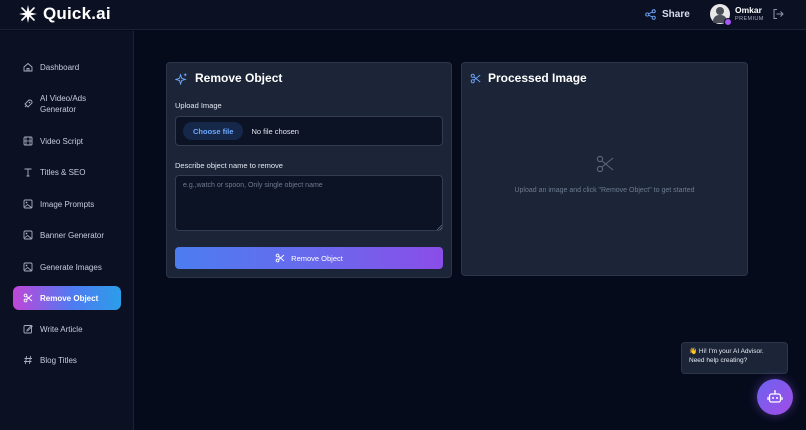  I want to click on share-label: Share, so click(676, 14).